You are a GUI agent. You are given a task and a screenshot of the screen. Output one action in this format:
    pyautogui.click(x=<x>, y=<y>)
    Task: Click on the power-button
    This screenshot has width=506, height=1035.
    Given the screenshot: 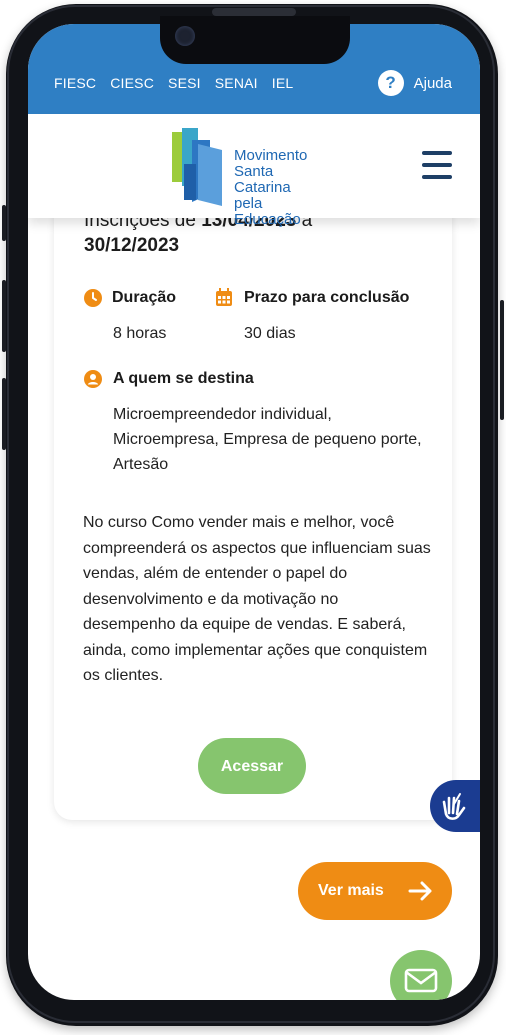 What is the action you would take?
    pyautogui.click(x=502, y=360)
    